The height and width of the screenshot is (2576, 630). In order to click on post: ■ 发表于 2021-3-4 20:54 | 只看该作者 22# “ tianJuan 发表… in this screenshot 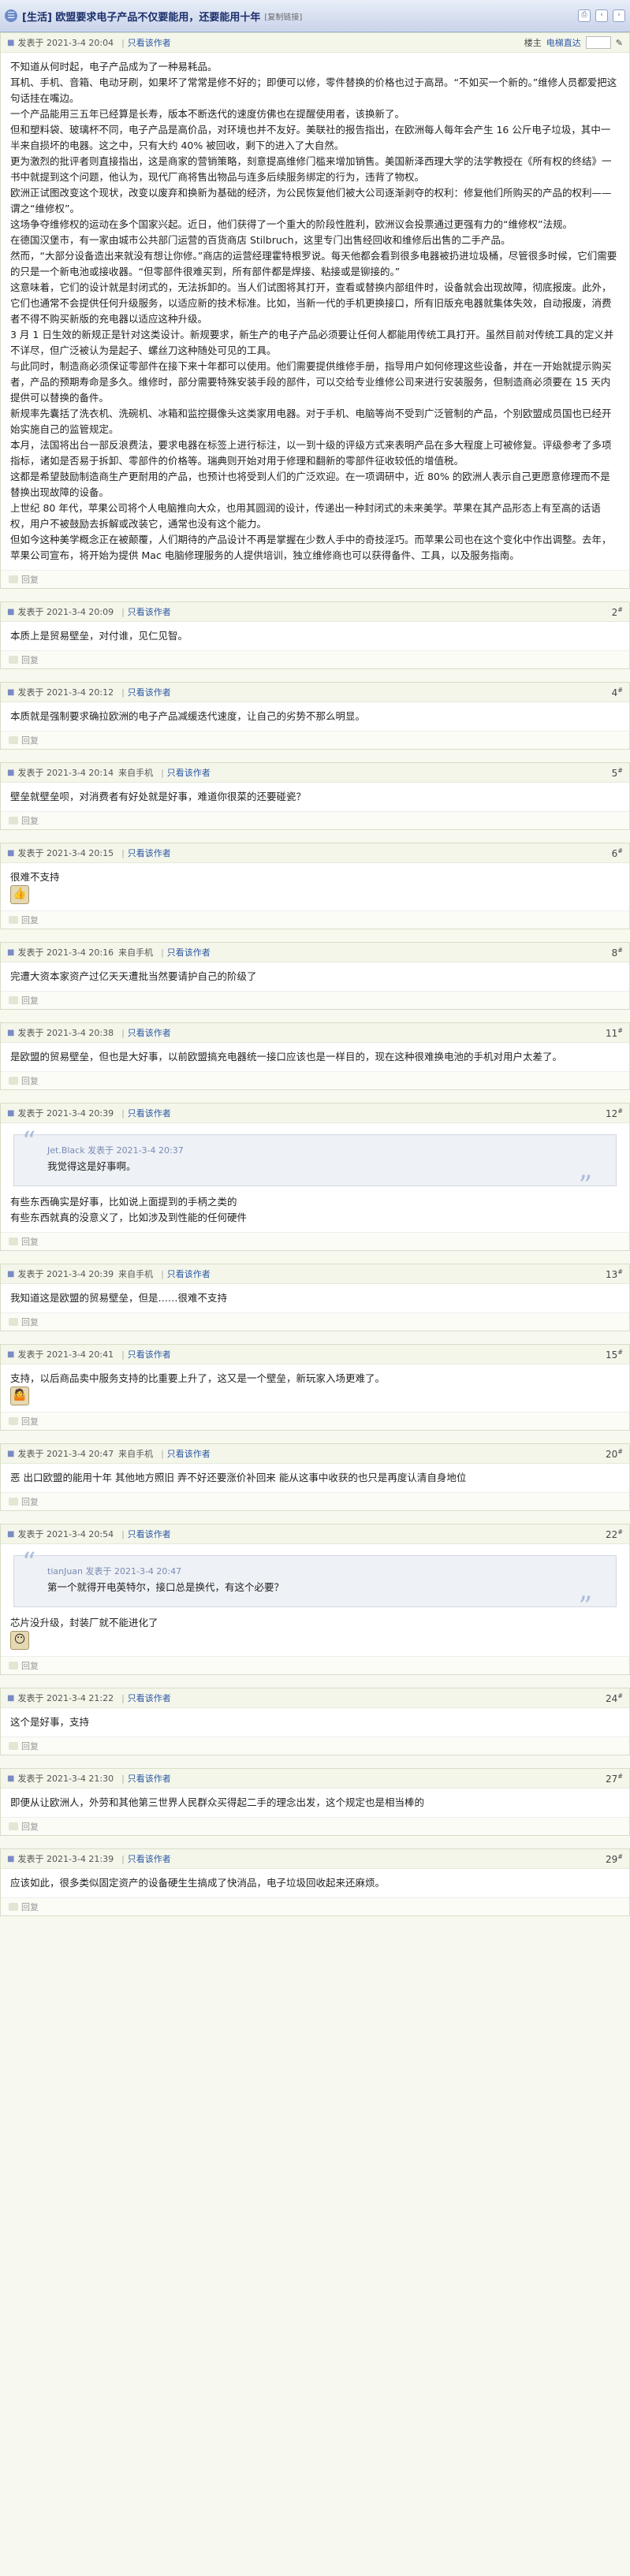, I will do `click(315, 1599)`.